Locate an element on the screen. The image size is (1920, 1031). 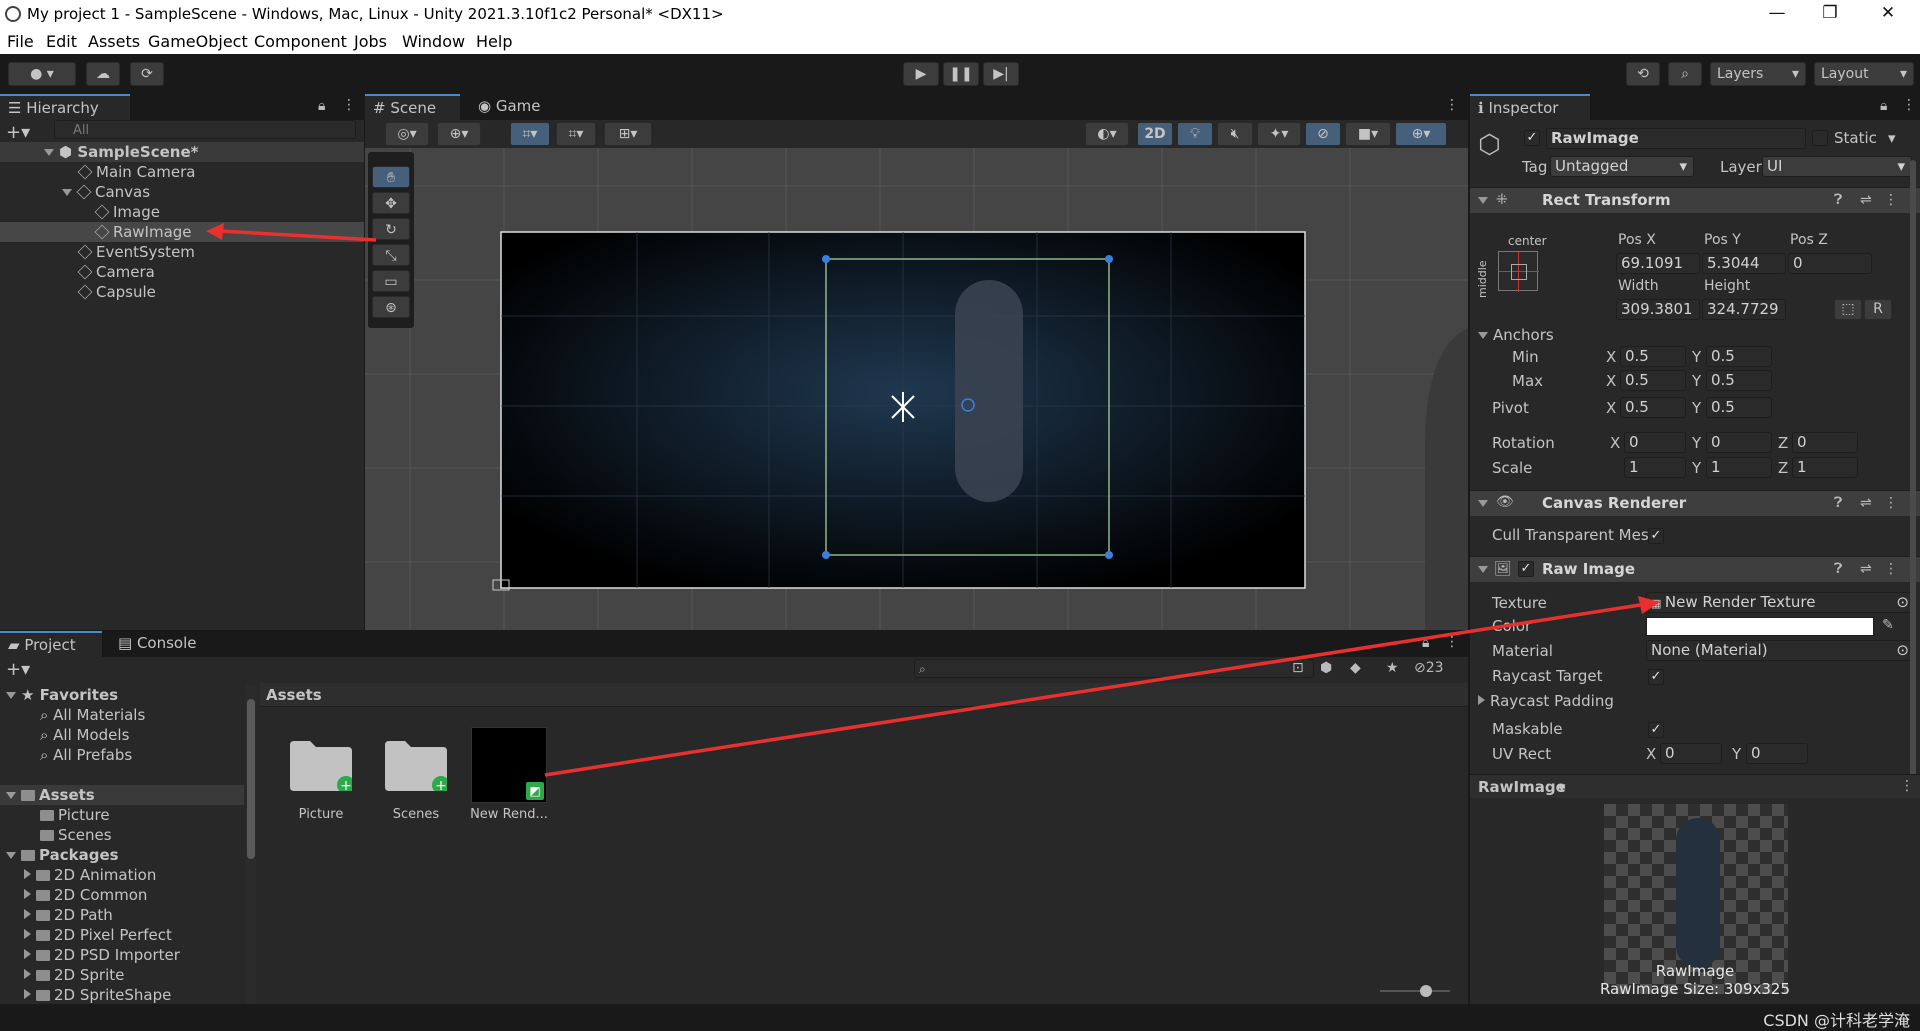
hierarchy-item-canvas: Canvas is located at coordinates (106, 192).